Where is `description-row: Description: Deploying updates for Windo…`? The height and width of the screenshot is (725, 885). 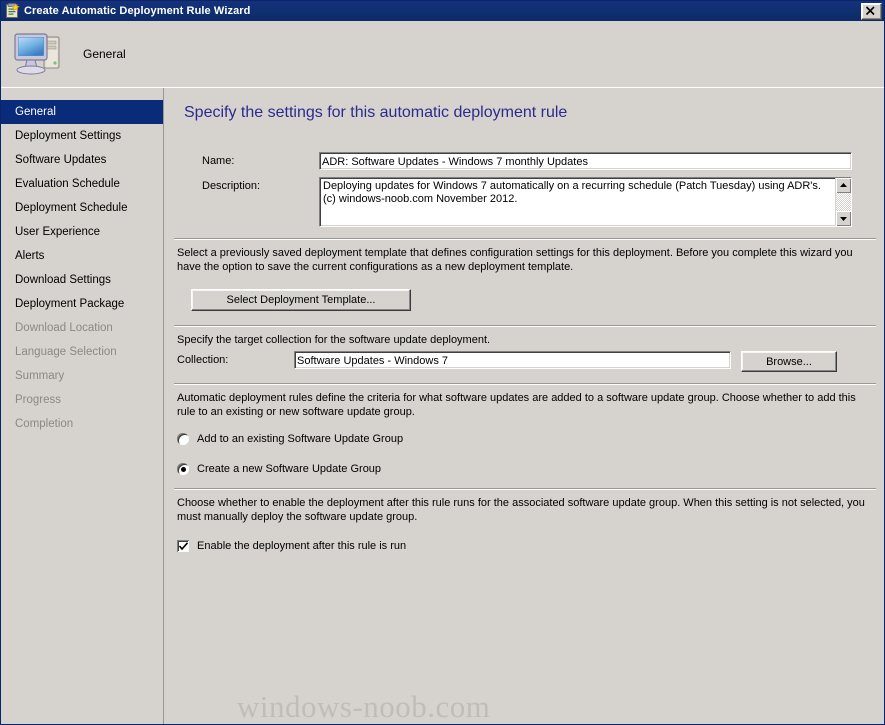
description-row: Description: Deploying updates for Windo… is located at coordinates (526, 202).